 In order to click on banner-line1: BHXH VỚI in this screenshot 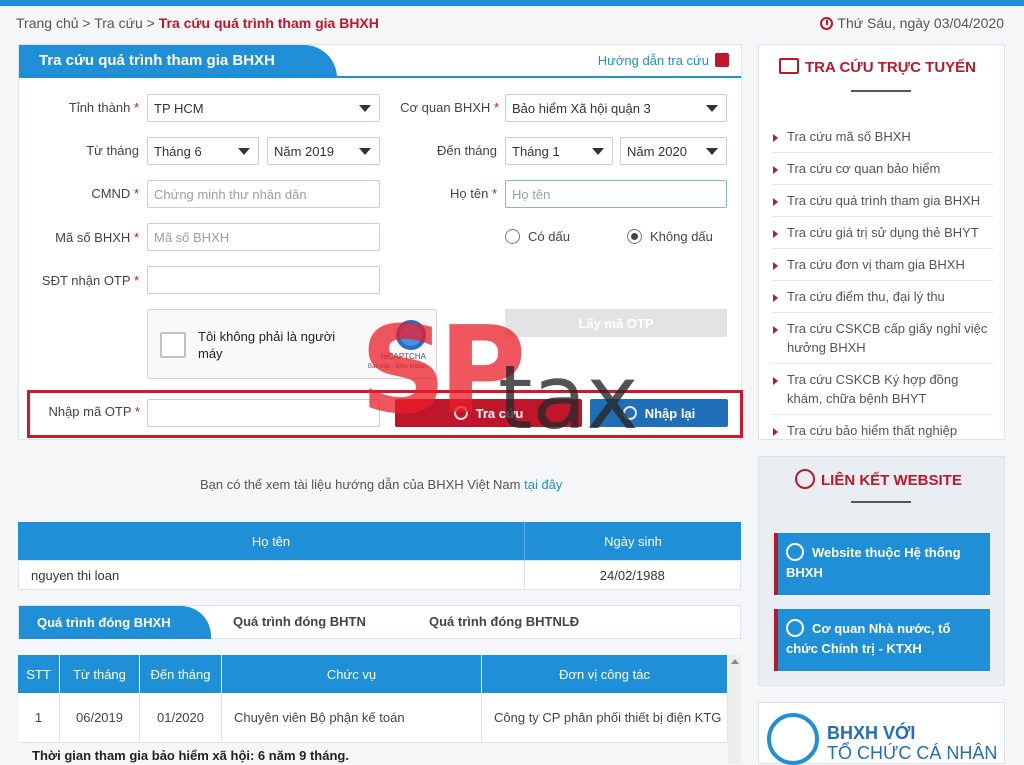, I will do `click(871, 733)`.